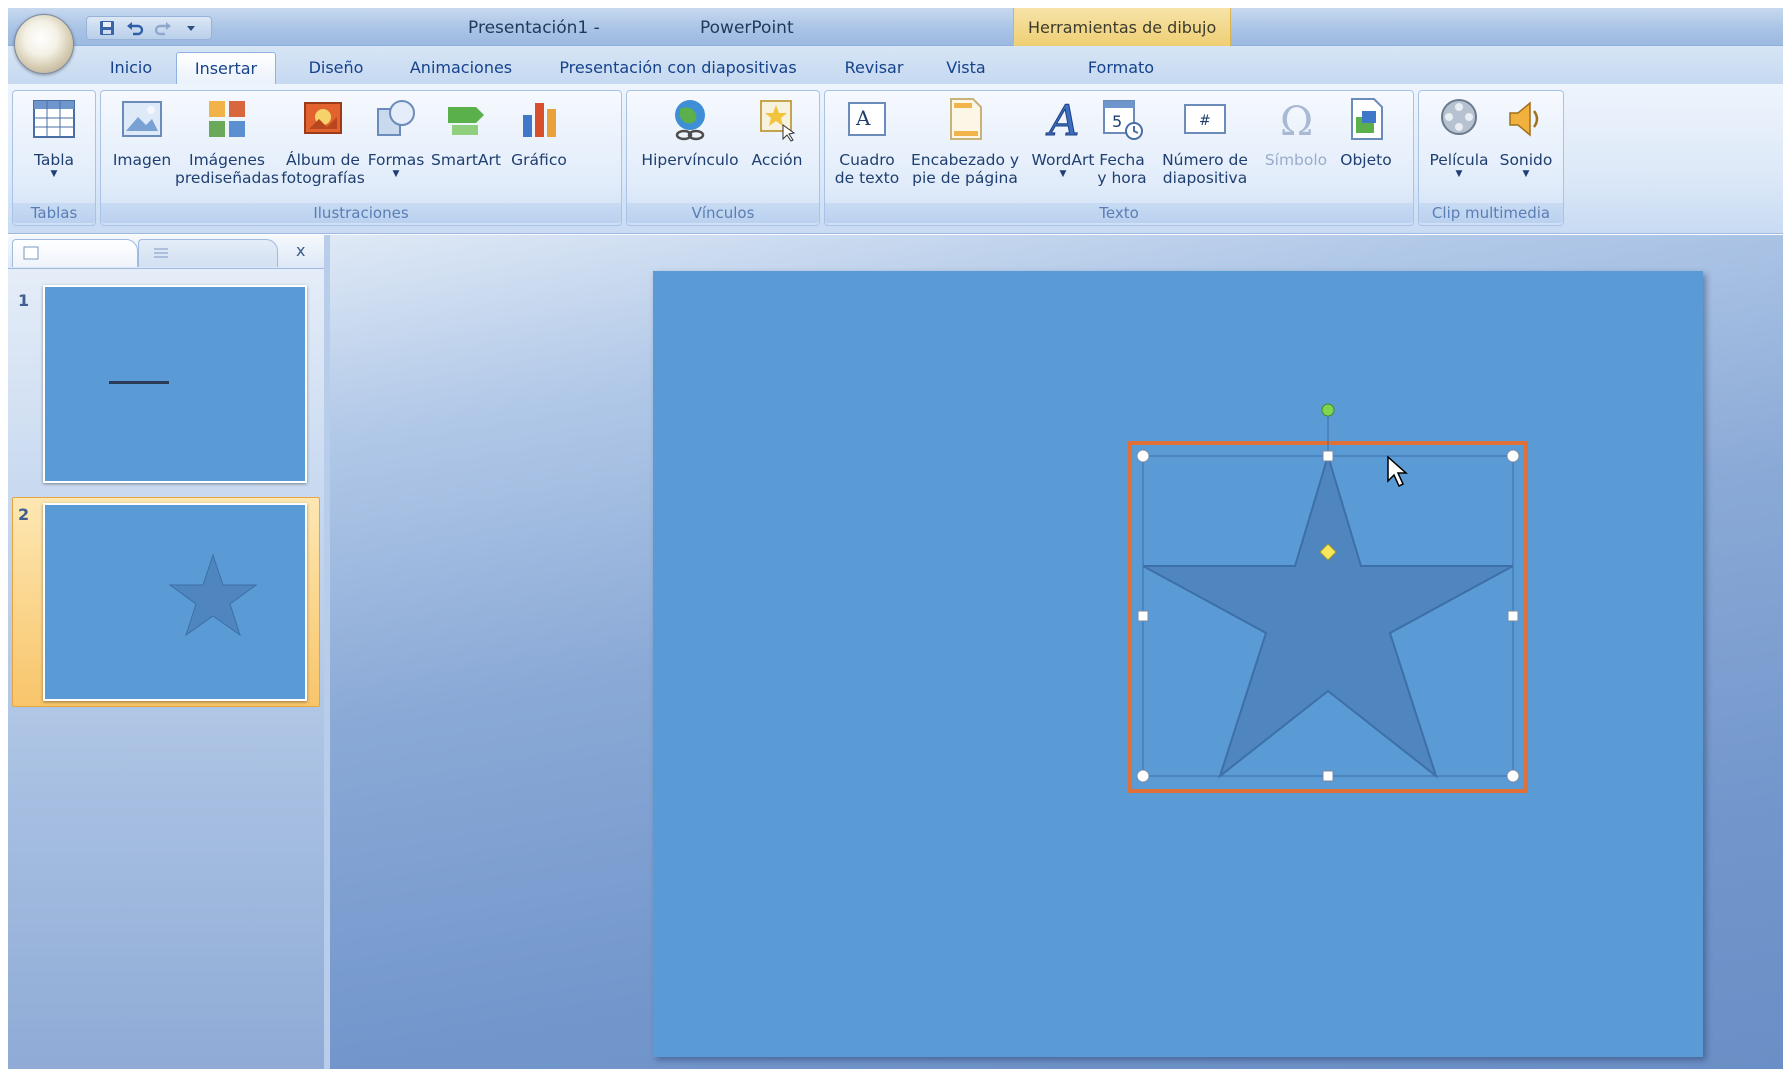 Image resolution: width=1789 pixels, height=1069 pixels. I want to click on imagen-label: Imagen, so click(142, 160).